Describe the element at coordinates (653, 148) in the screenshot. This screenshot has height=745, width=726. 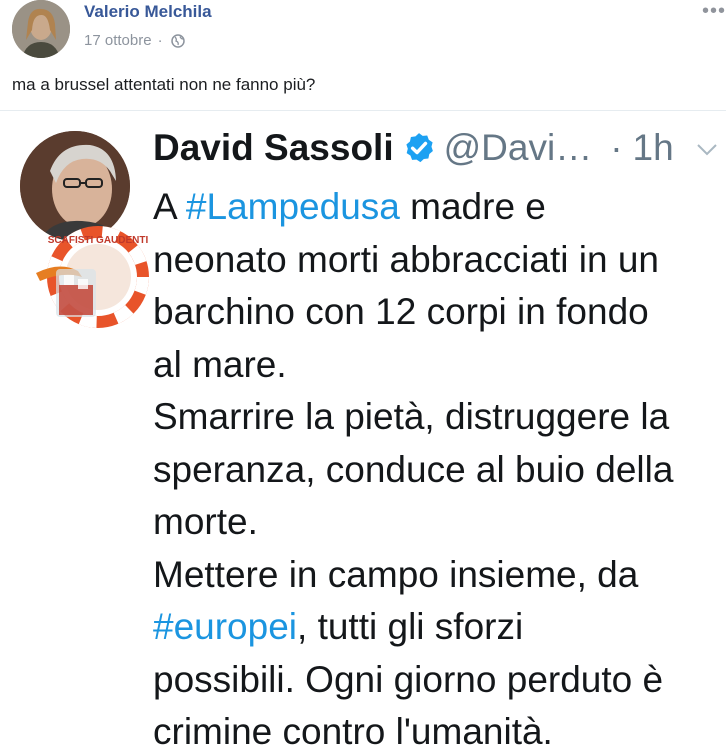
I see `tweet-time: 1h` at that location.